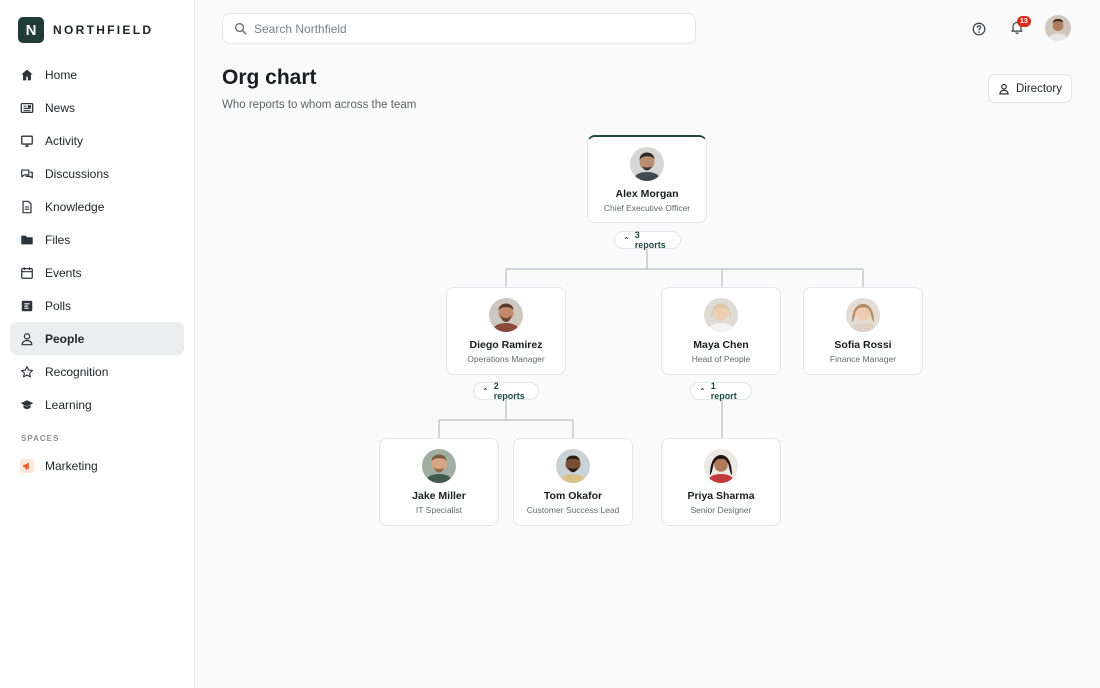  Describe the element at coordinates (97, 74) in the screenshot. I see `sidebar-item-home: Home` at that location.